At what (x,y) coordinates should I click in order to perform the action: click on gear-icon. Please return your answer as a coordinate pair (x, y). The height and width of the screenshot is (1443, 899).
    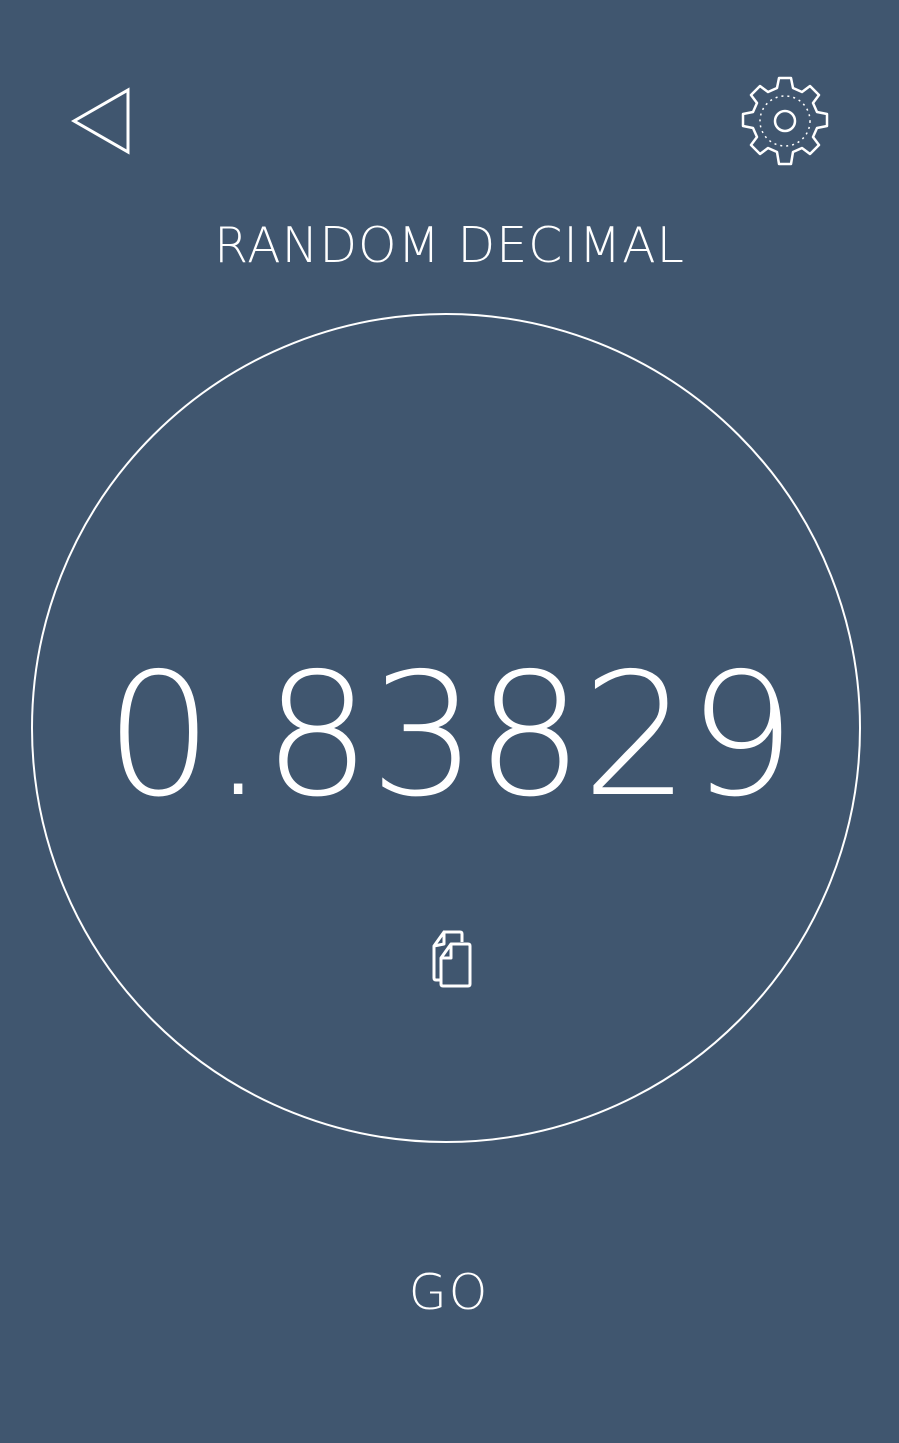
    Looking at the image, I should click on (785, 121).